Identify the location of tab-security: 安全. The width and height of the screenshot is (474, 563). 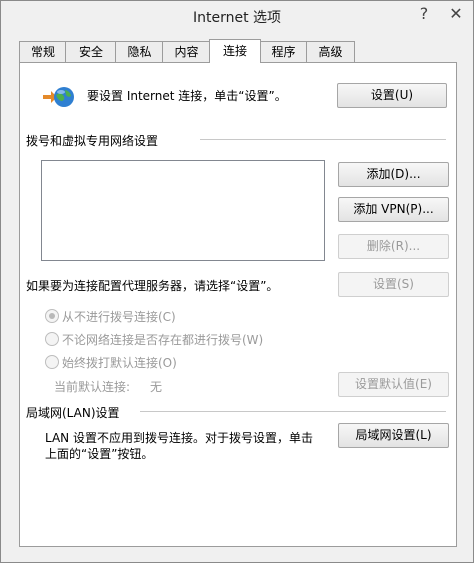
(91, 51).